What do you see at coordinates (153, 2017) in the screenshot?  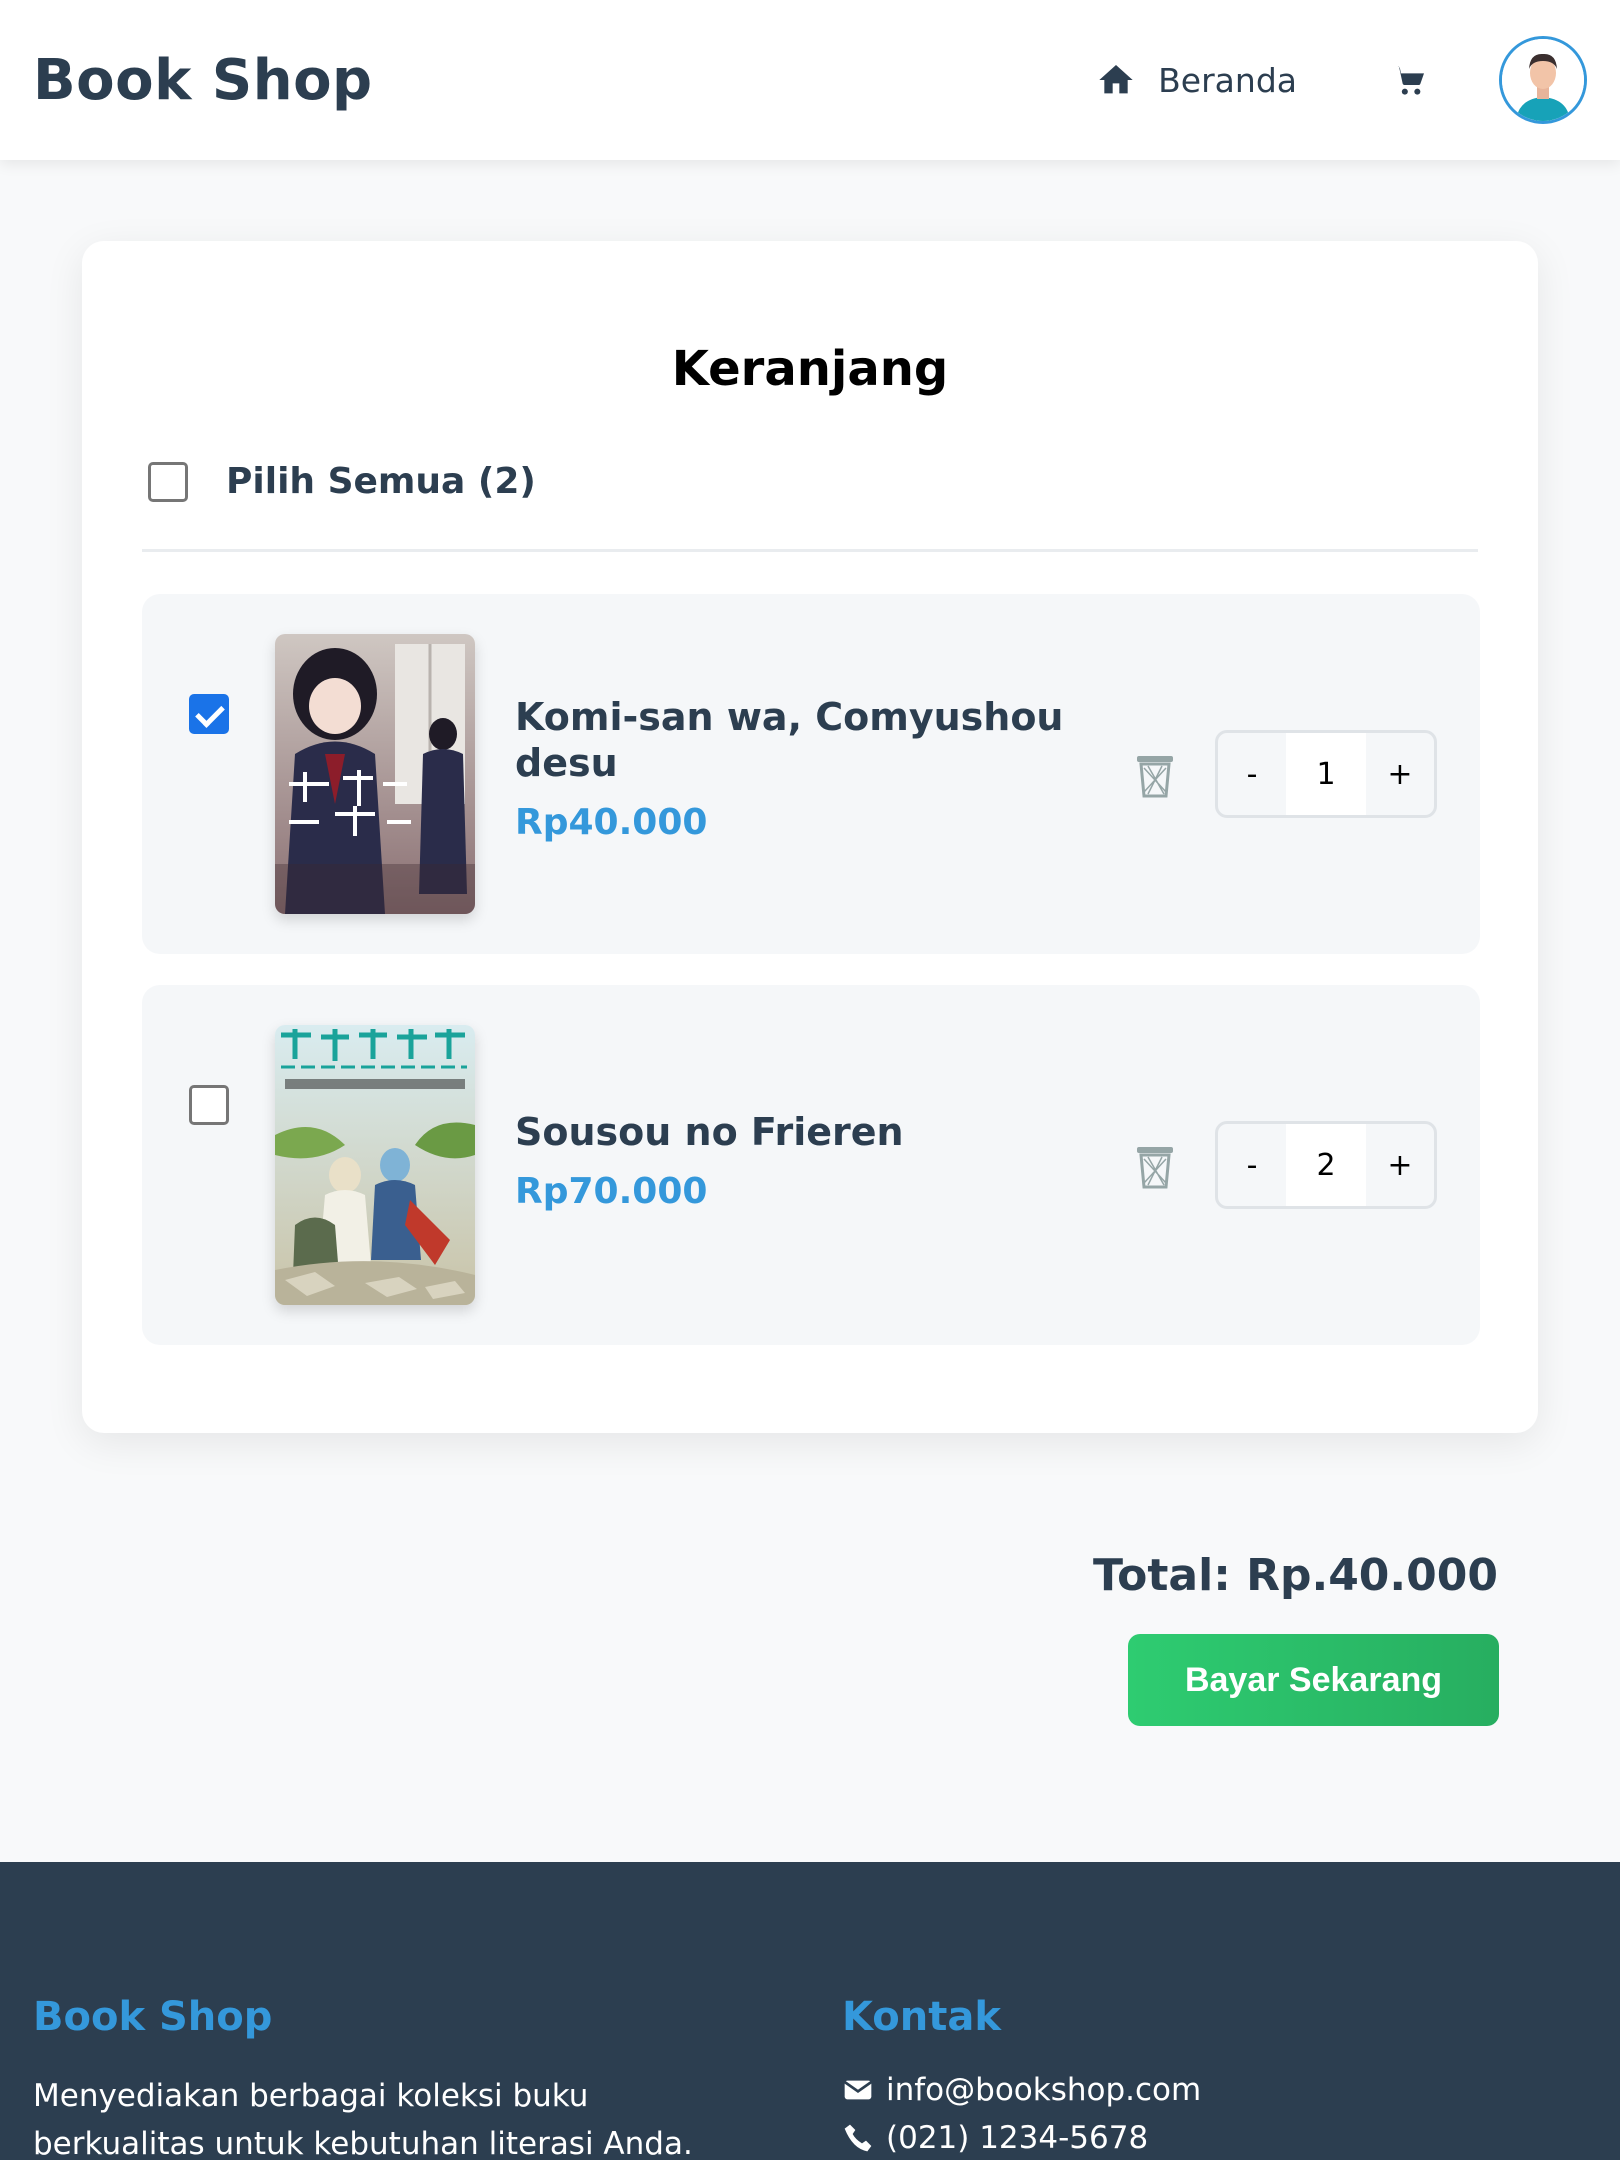 I see `footer-brand: Book Shop` at bounding box center [153, 2017].